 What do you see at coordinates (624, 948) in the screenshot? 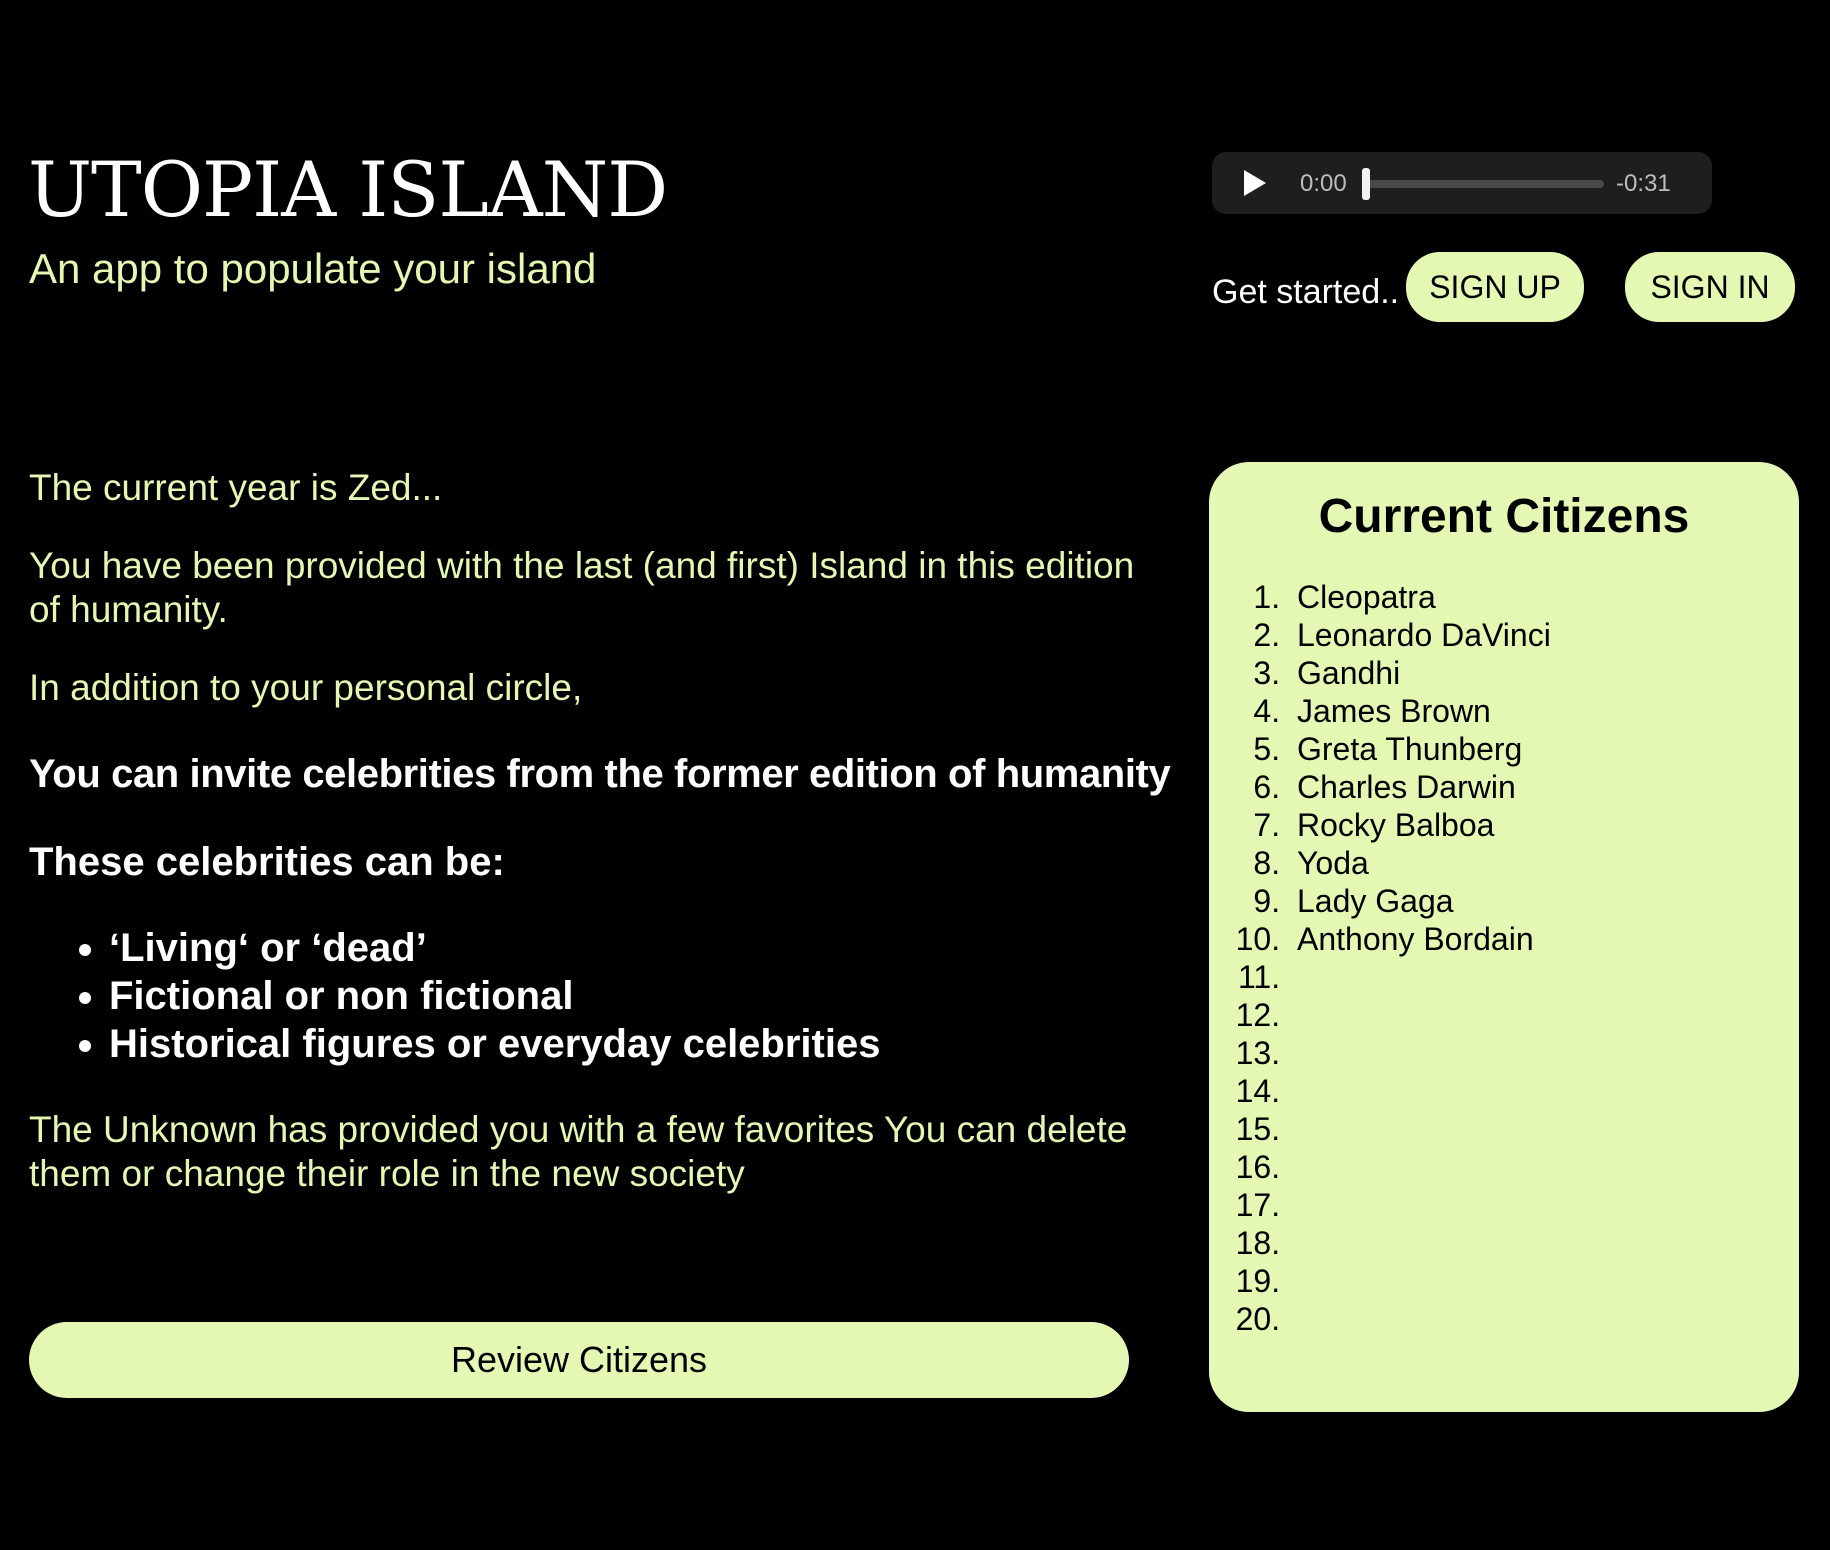
I see `list-item: ‘Living‘ or ‘dead’` at bounding box center [624, 948].